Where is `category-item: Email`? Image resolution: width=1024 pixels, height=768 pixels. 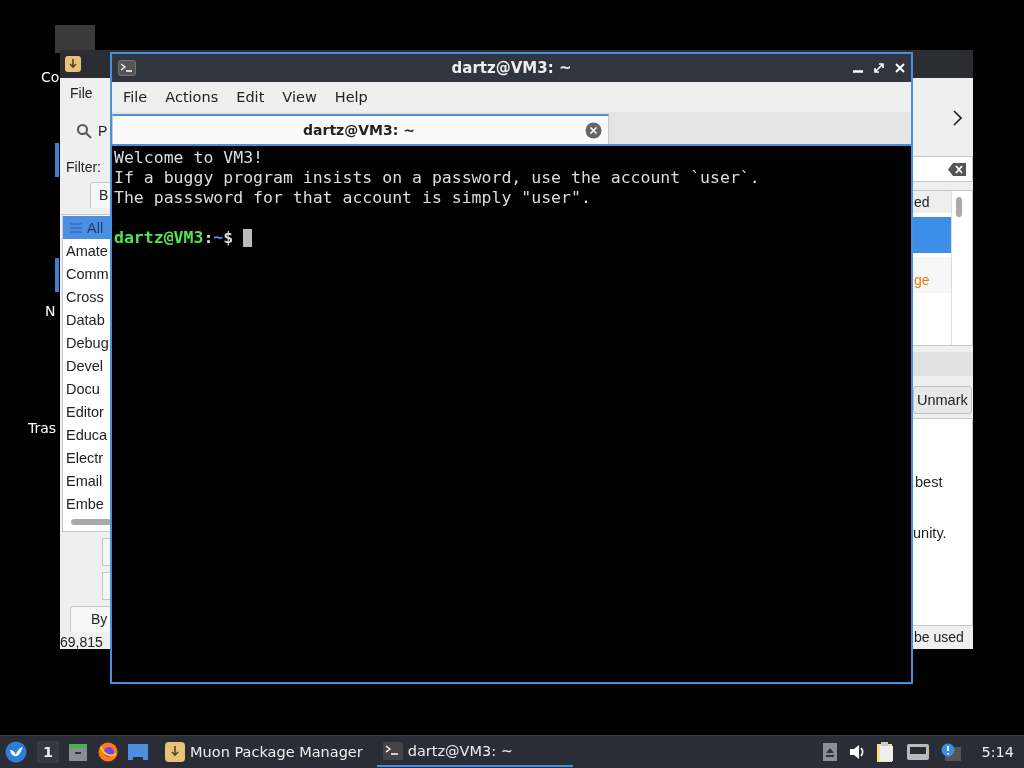
category-item: Email is located at coordinates (86, 480).